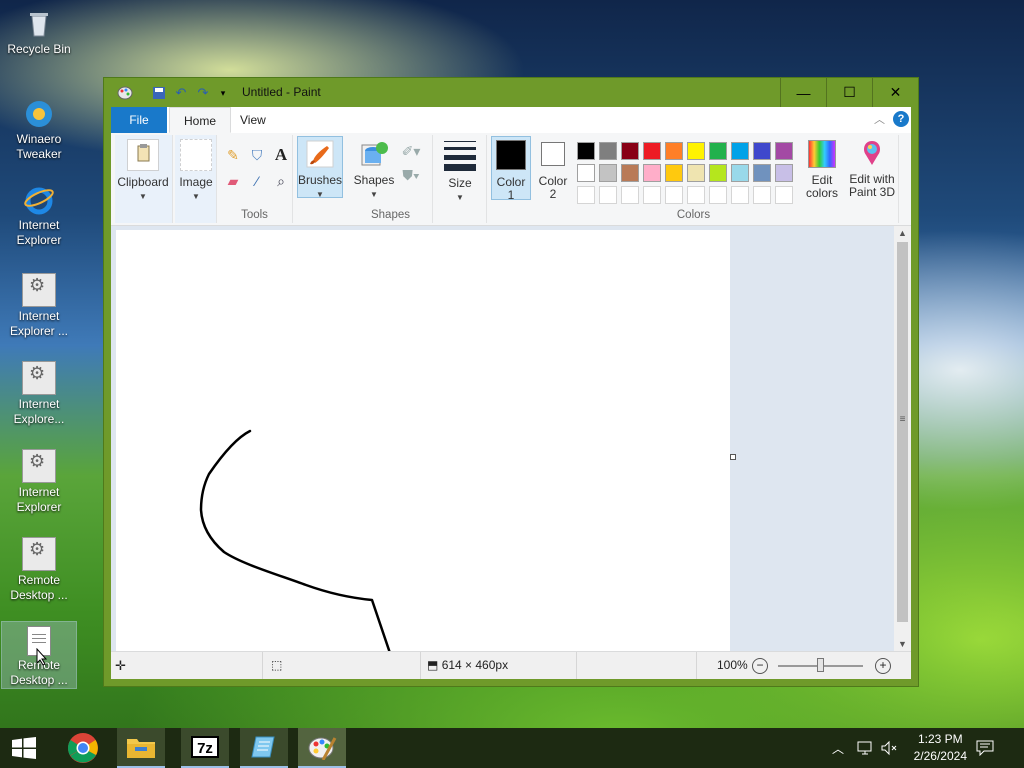  What do you see at coordinates (205, 748) in the screenshot?
I see `7zip-taskbar-button: 7z` at bounding box center [205, 748].